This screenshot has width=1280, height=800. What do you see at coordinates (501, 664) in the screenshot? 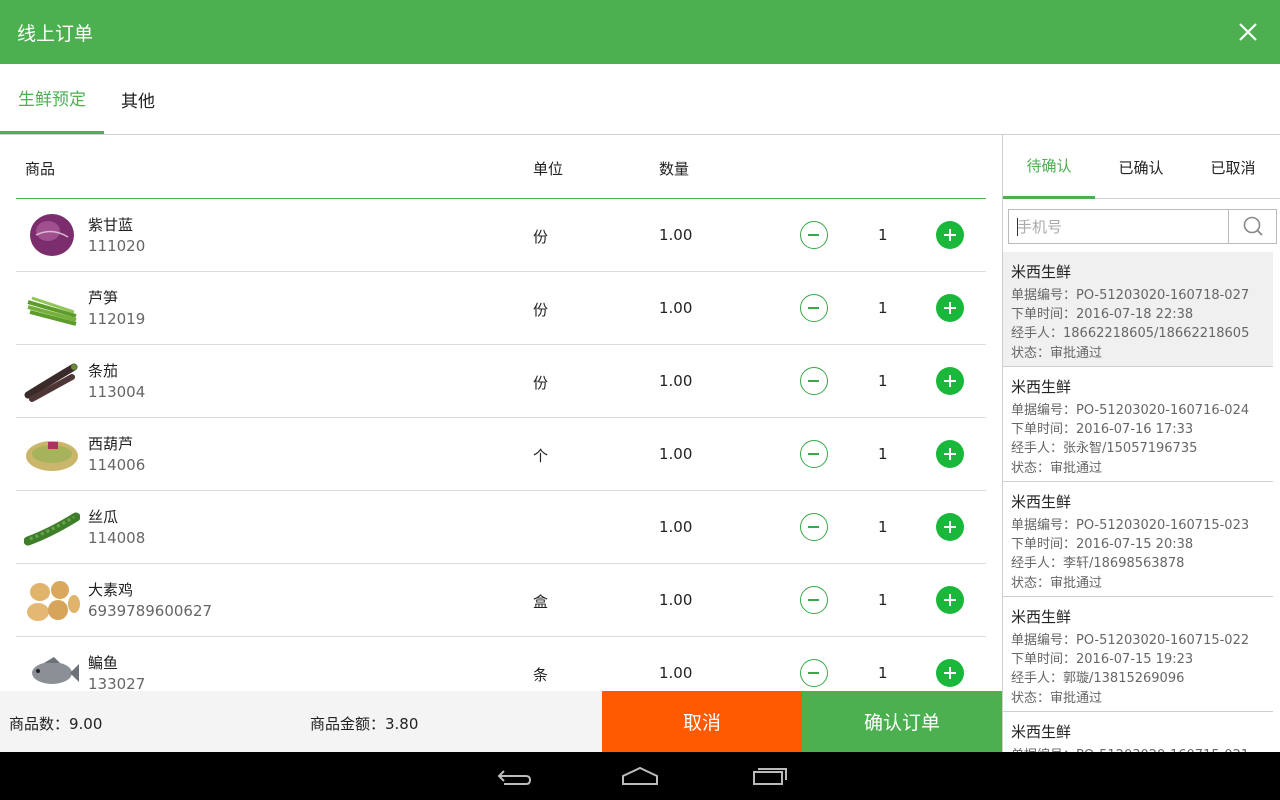
I see `table-row: 鳊鱼 133027 条 1.00 1` at bounding box center [501, 664].